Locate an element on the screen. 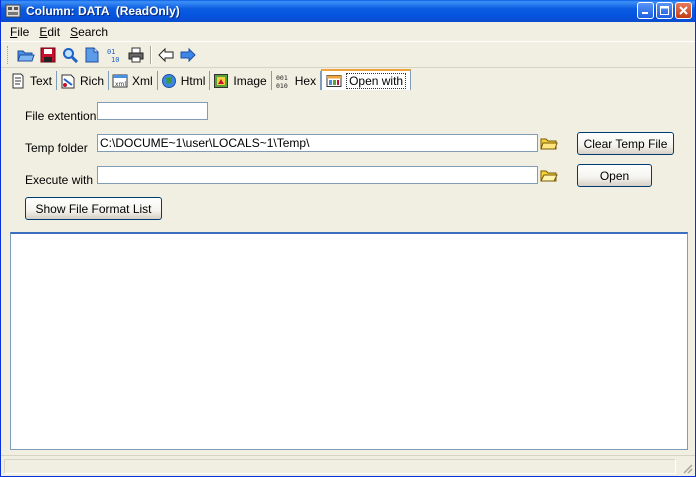 The image size is (696, 477). tab-rich: Rich is located at coordinates (83, 80).